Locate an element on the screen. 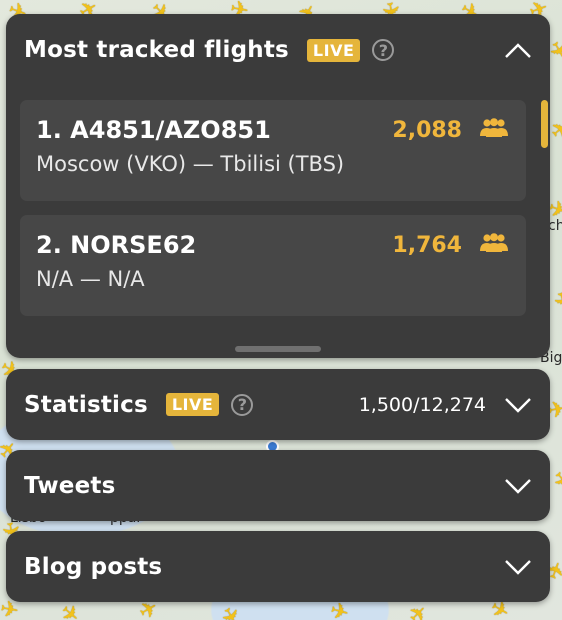  statistics-count: 1,500/12,274 is located at coordinates (422, 404).